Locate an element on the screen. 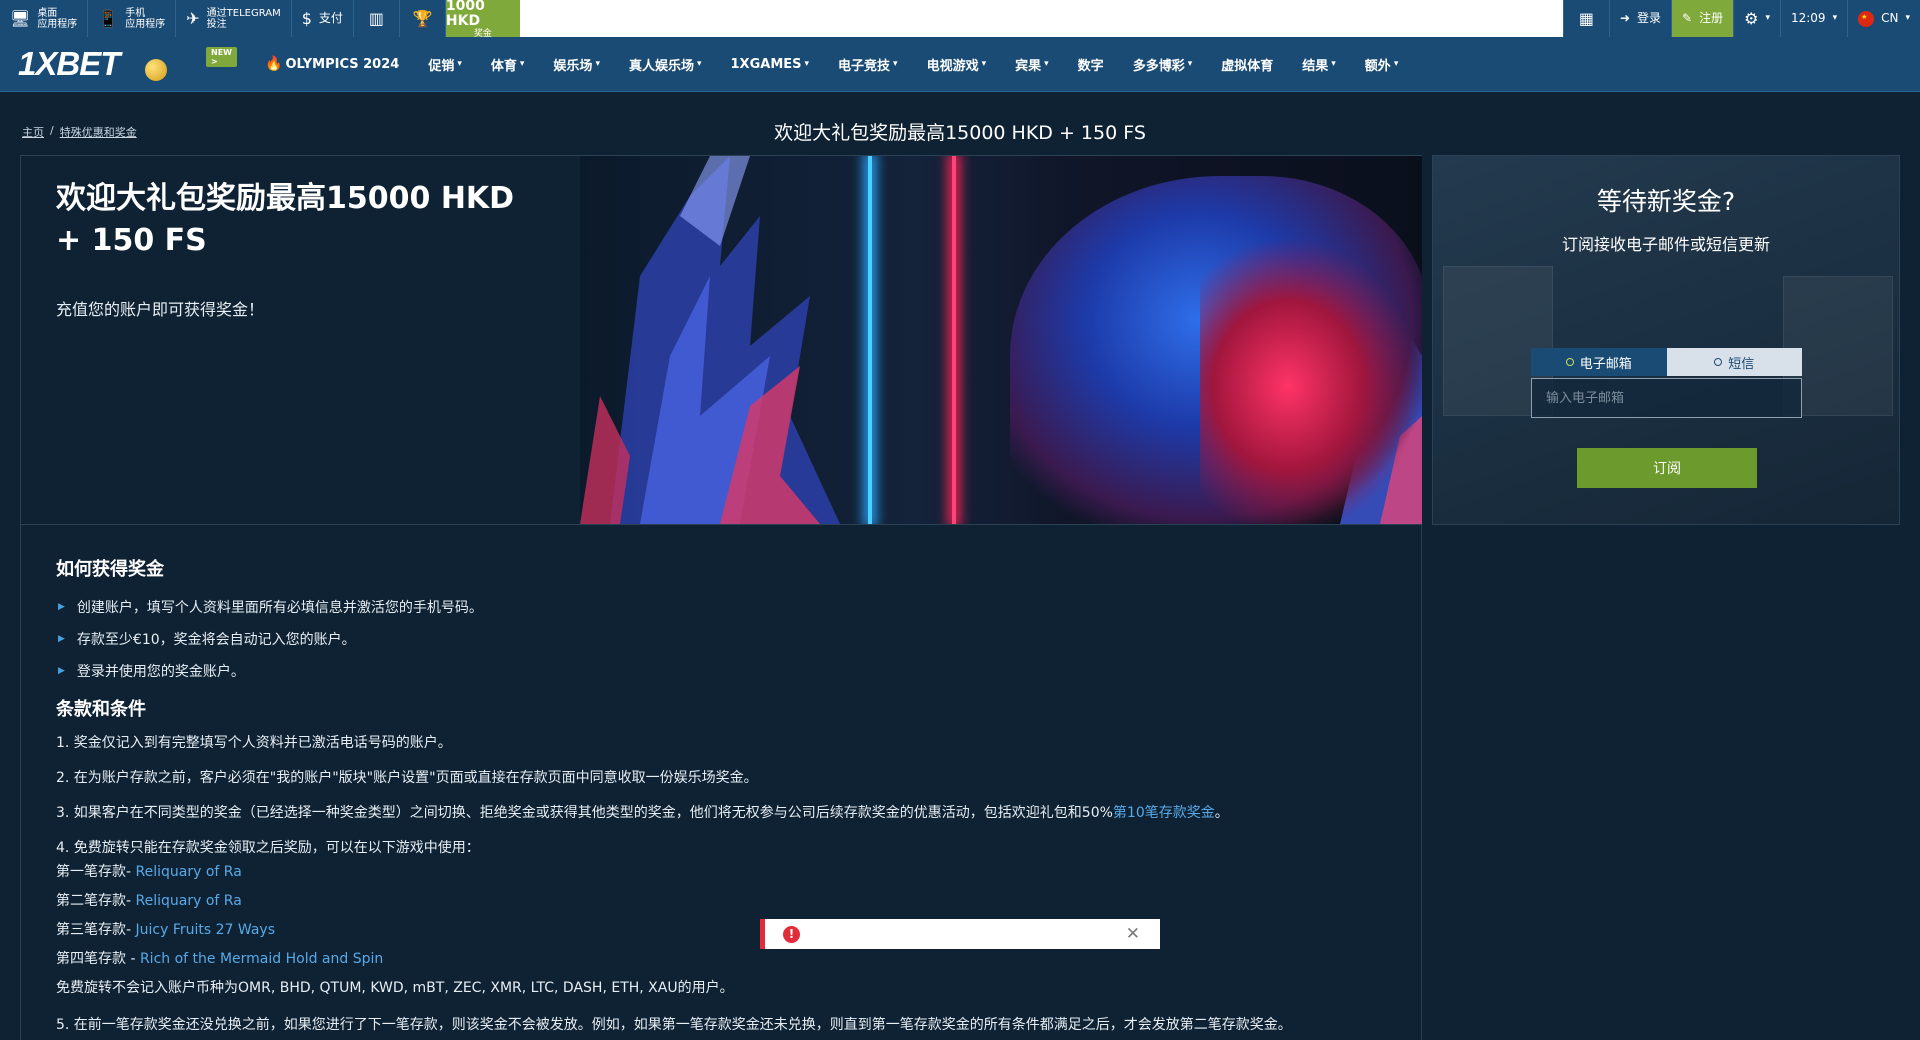 Image resolution: width=1920 pixels, height=1040 pixels. nav-item-label: 数字 is located at coordinates (1090, 66).